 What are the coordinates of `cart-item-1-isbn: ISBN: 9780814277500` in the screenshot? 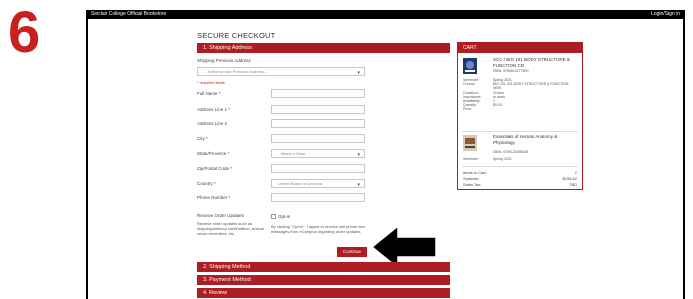 It's located at (511, 71).